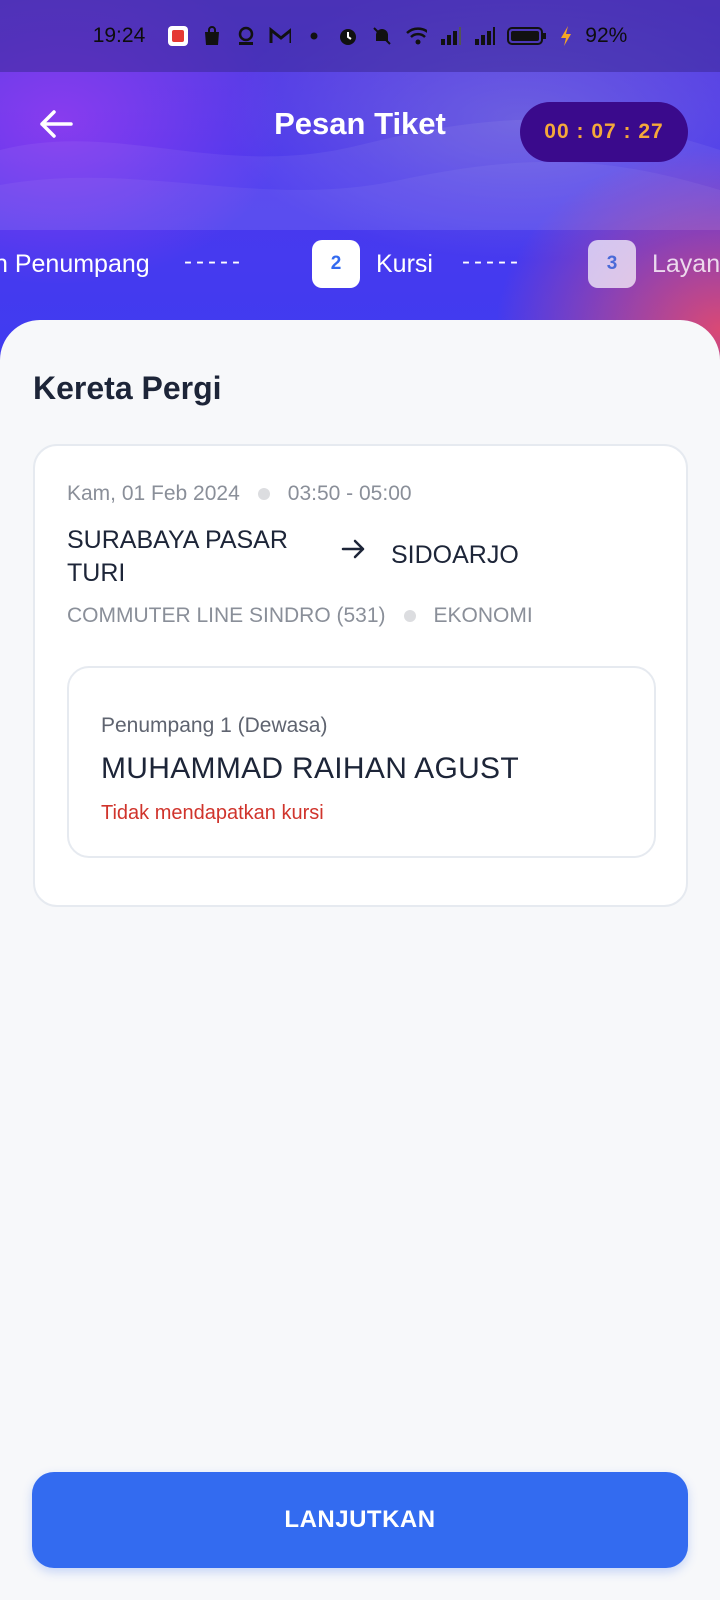 This screenshot has height=1600, width=720. I want to click on train-info: COMMUTER LINE SINDRO (531) EKONOMI, so click(300, 616).